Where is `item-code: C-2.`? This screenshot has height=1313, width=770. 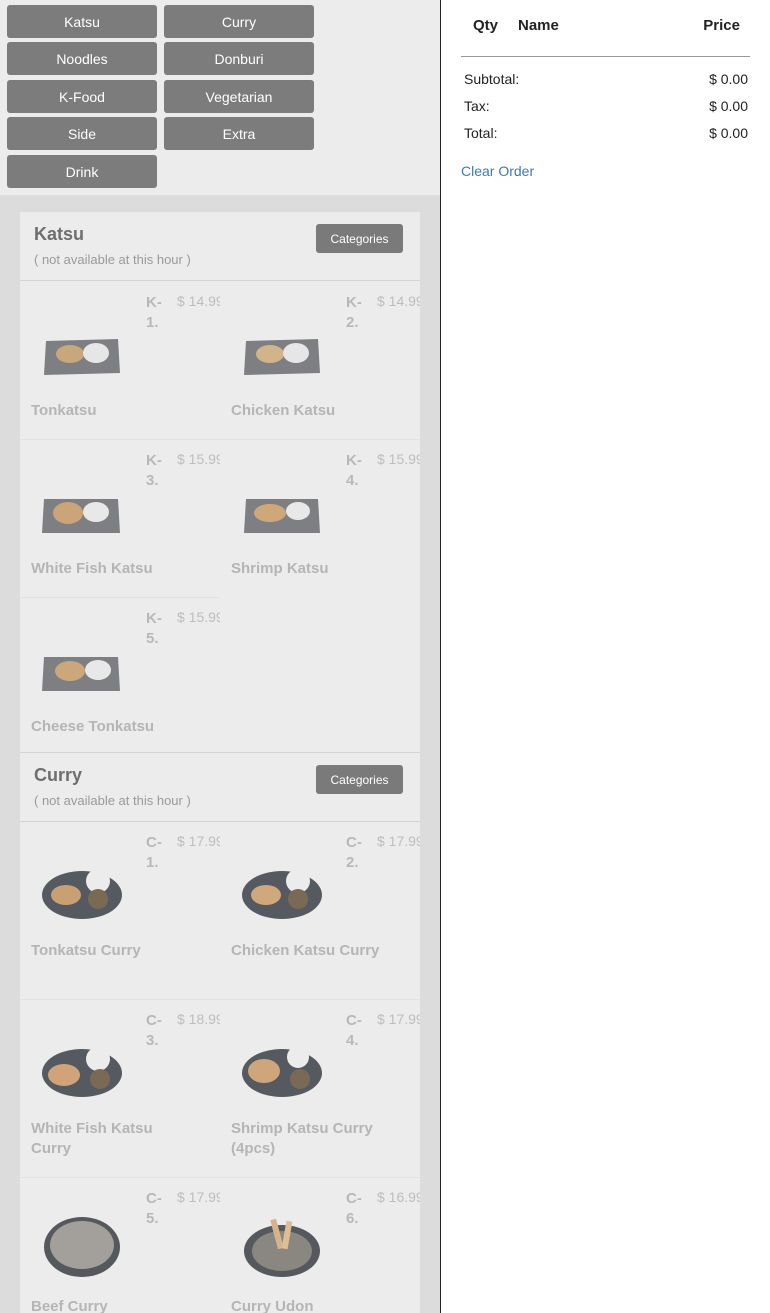
item-code: C-2. is located at coordinates (354, 852).